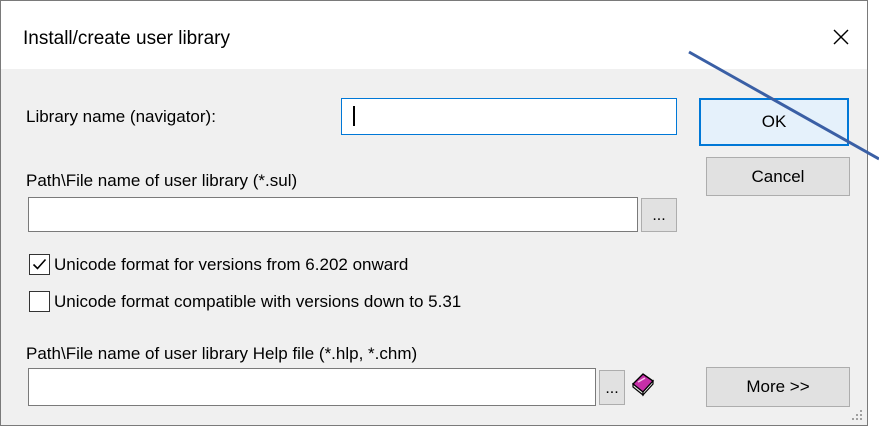 This screenshot has width=879, height=437. I want to click on dialog-title: Install/create user library, so click(126, 38).